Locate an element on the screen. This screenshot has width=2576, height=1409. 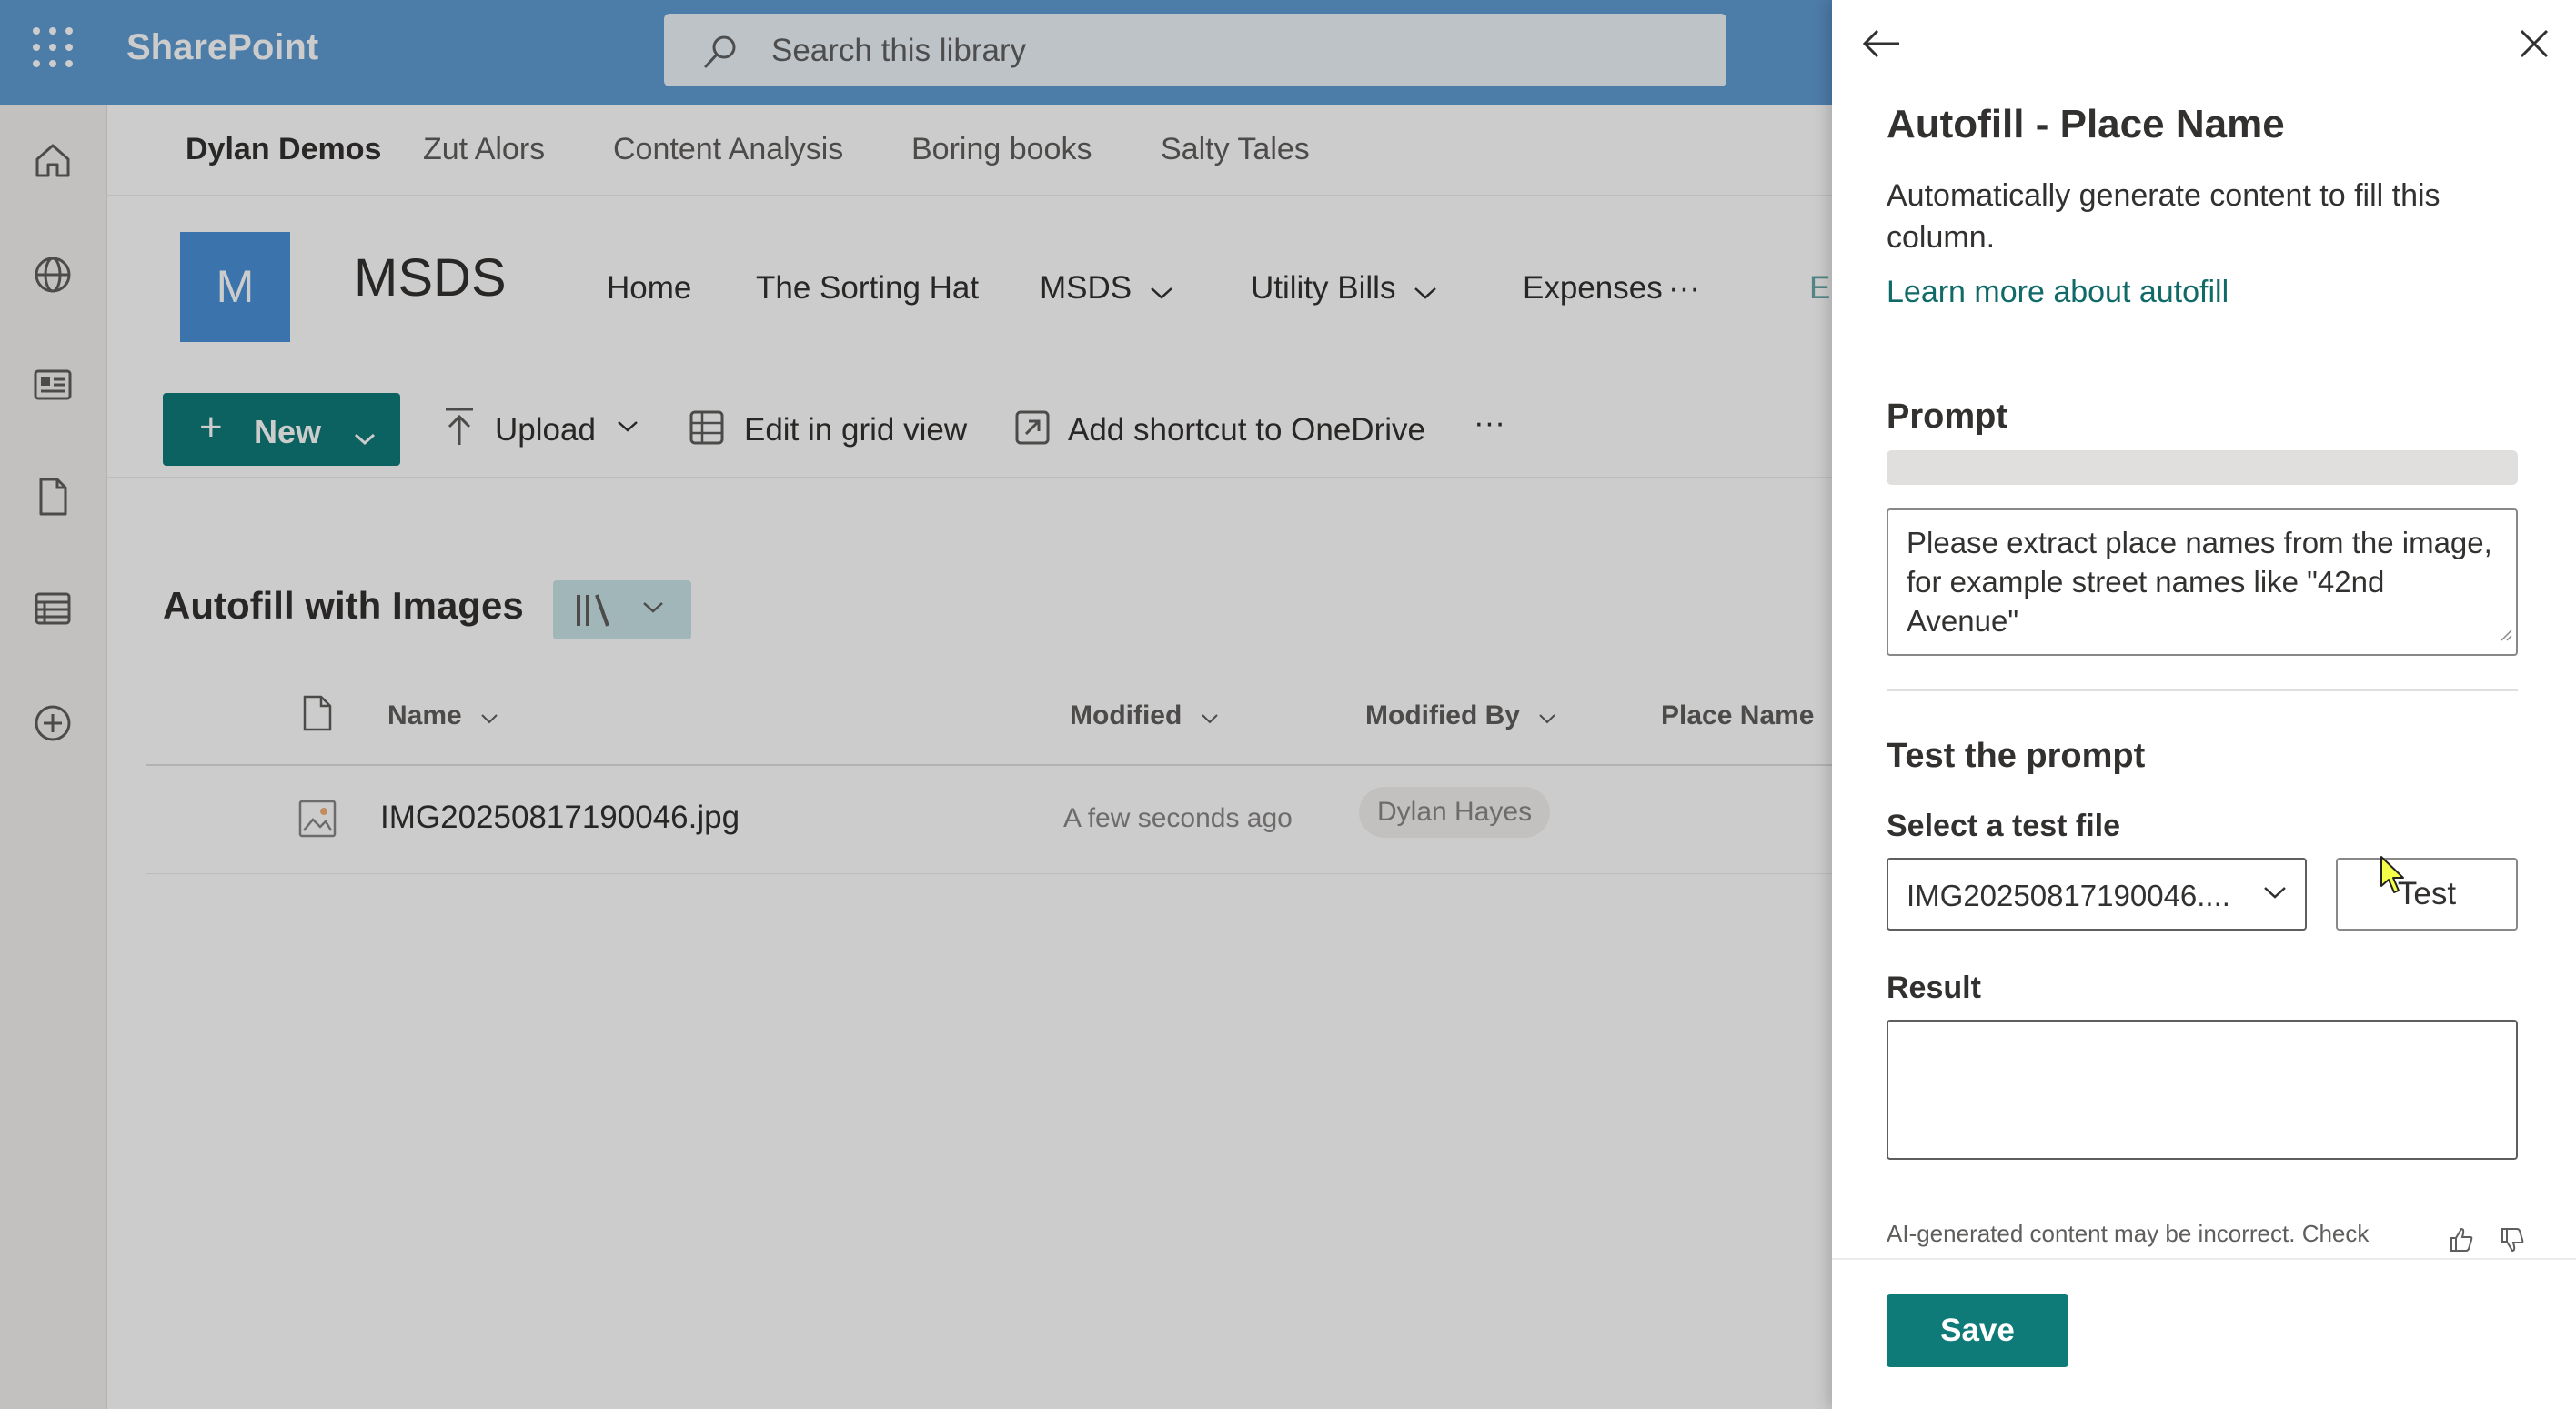
test-button: Test is located at coordinates (2427, 894).